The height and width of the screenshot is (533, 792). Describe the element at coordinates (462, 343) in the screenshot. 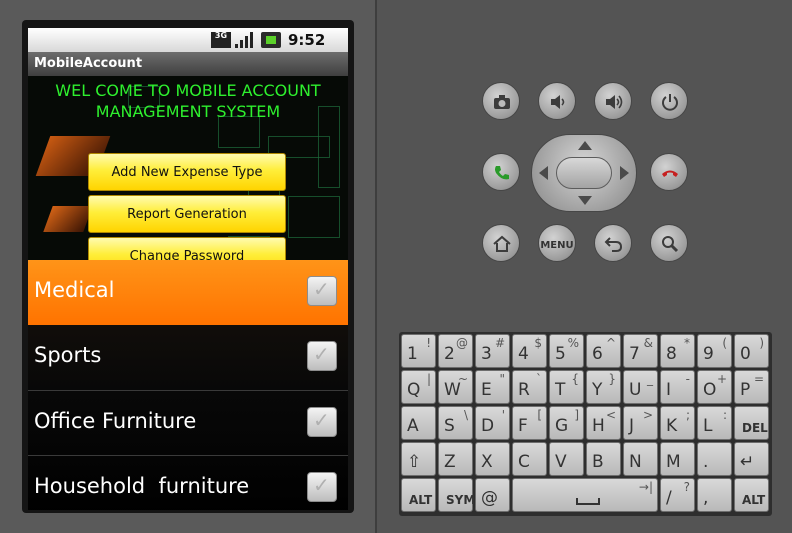

I see `key-alt-label: @` at that location.